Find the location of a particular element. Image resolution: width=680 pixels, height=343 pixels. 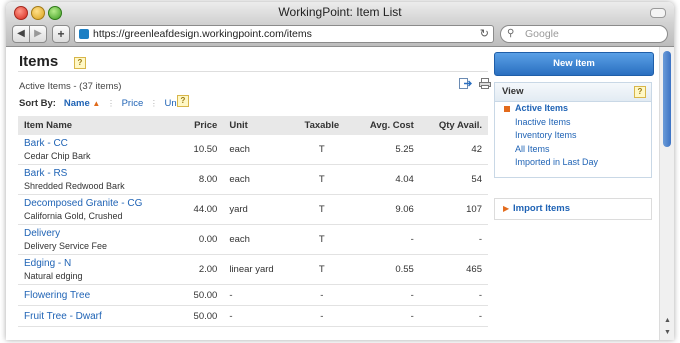

view-inactive-items: Inactive Items is located at coordinates (573, 123).